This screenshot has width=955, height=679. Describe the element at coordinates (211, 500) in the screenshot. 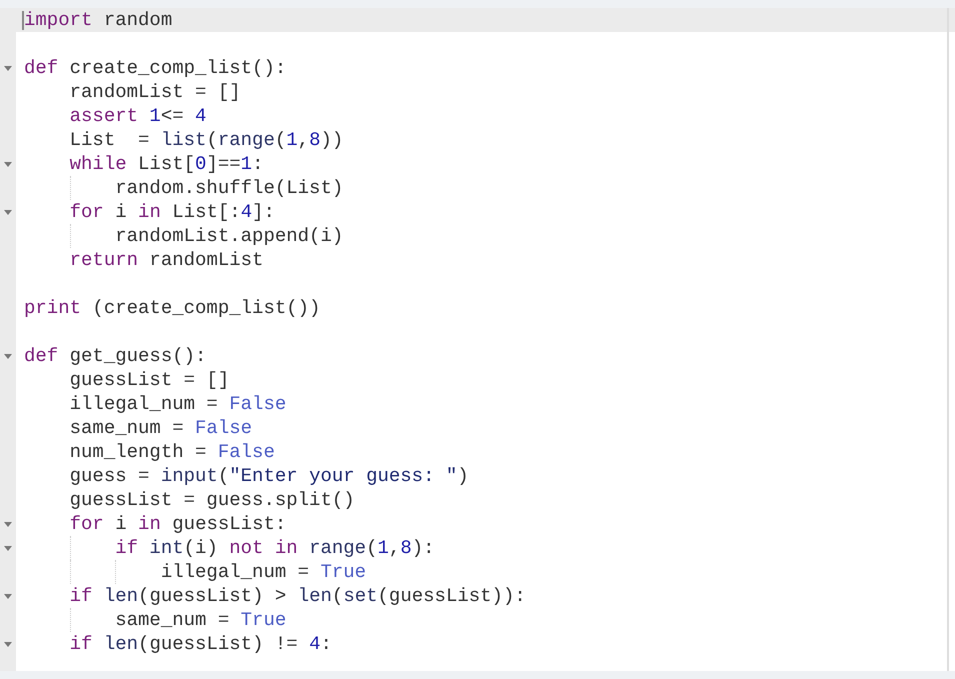

I see `code-line: guessList = guess.split()` at that location.